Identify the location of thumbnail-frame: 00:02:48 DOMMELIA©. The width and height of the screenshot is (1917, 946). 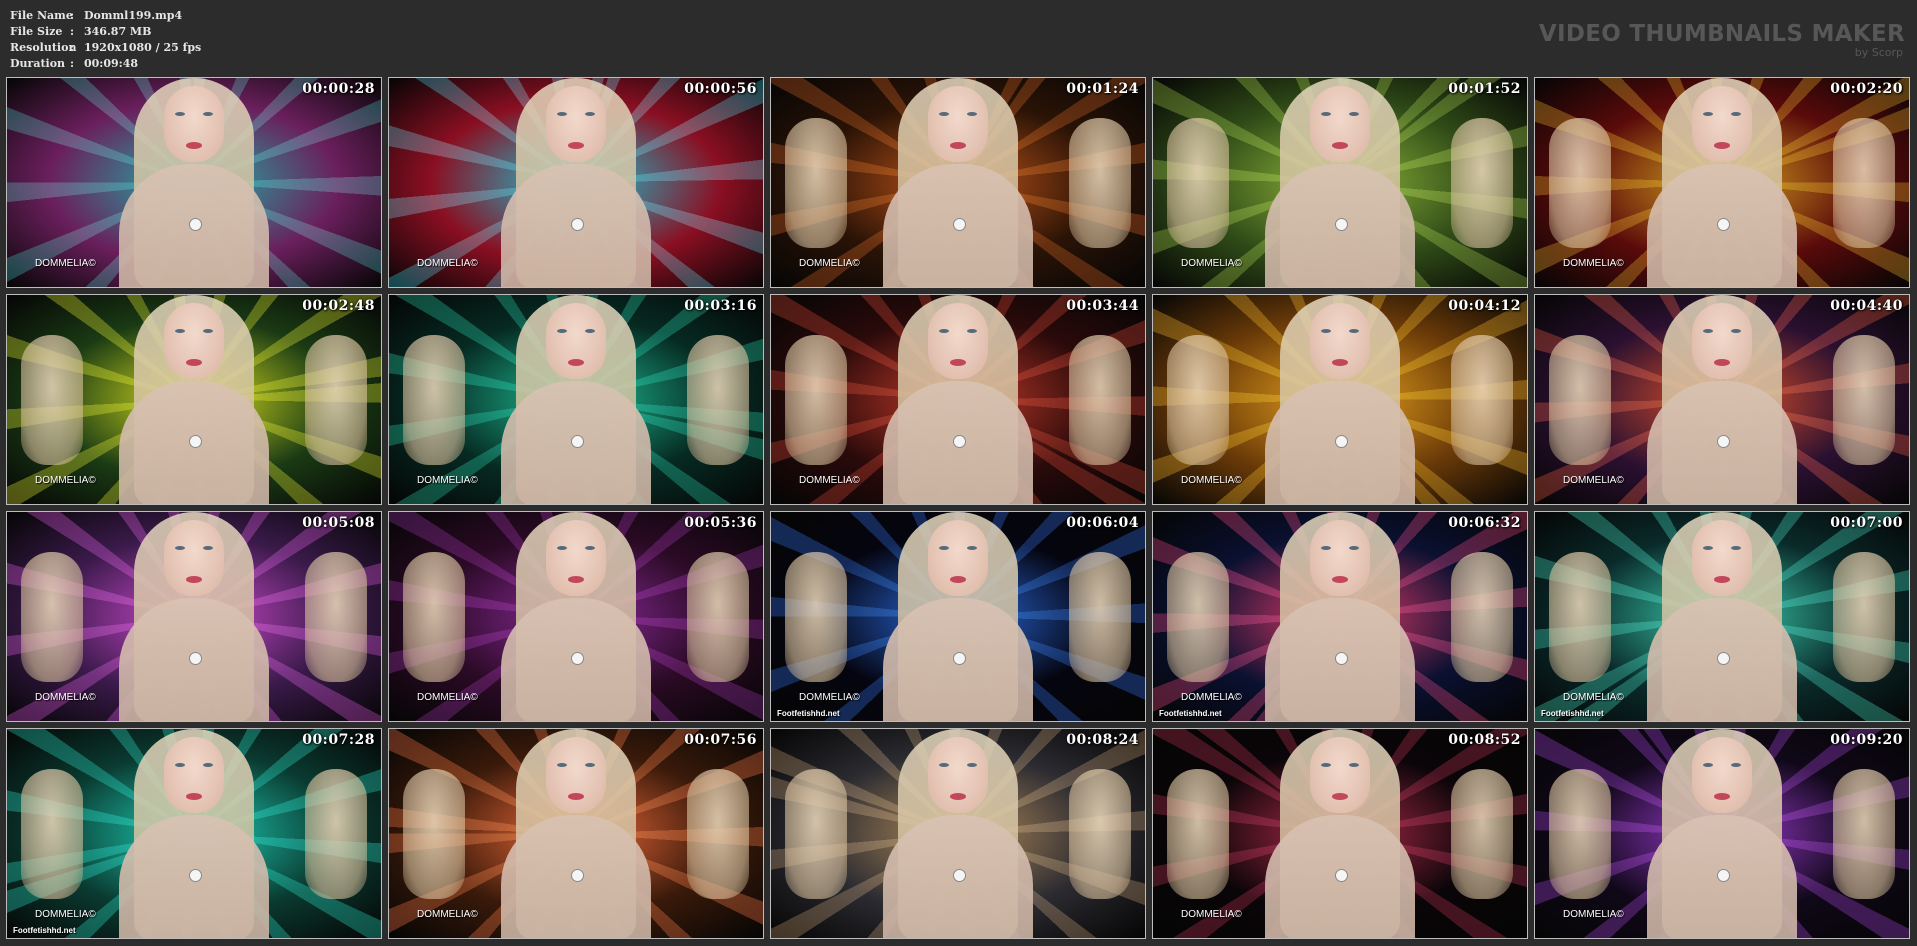
(194, 399).